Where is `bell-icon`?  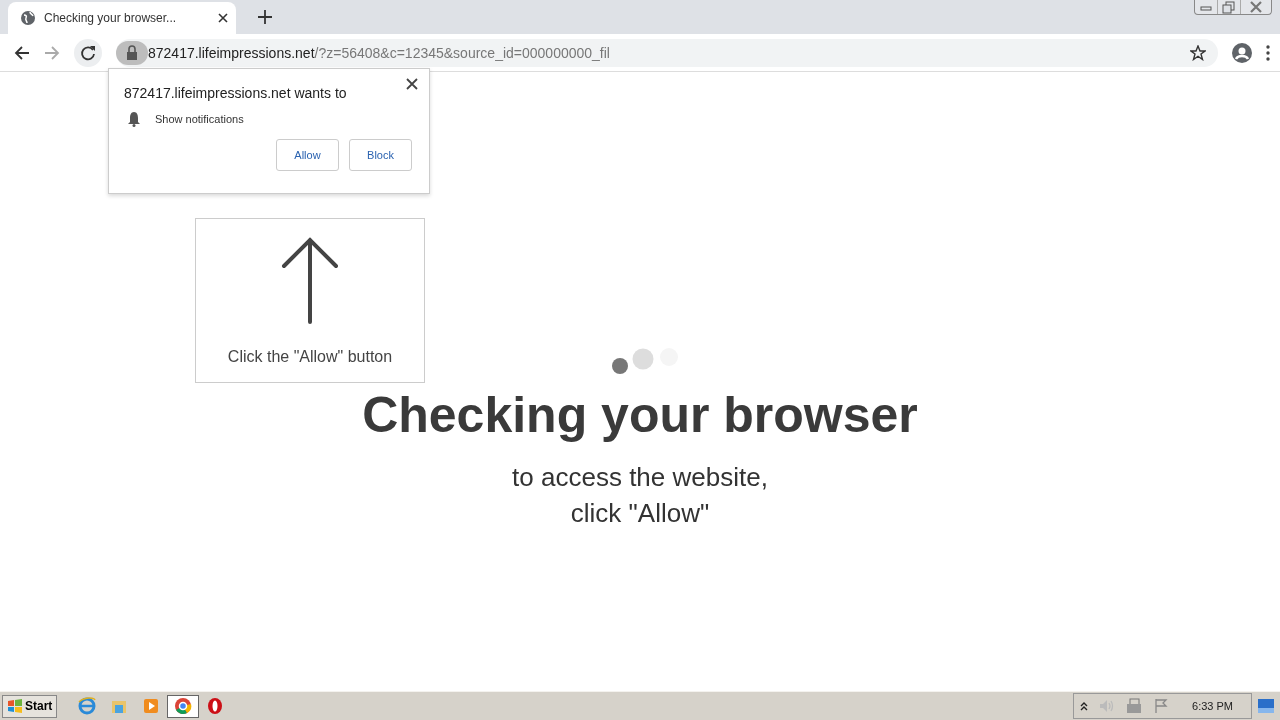
bell-icon is located at coordinates (134, 119).